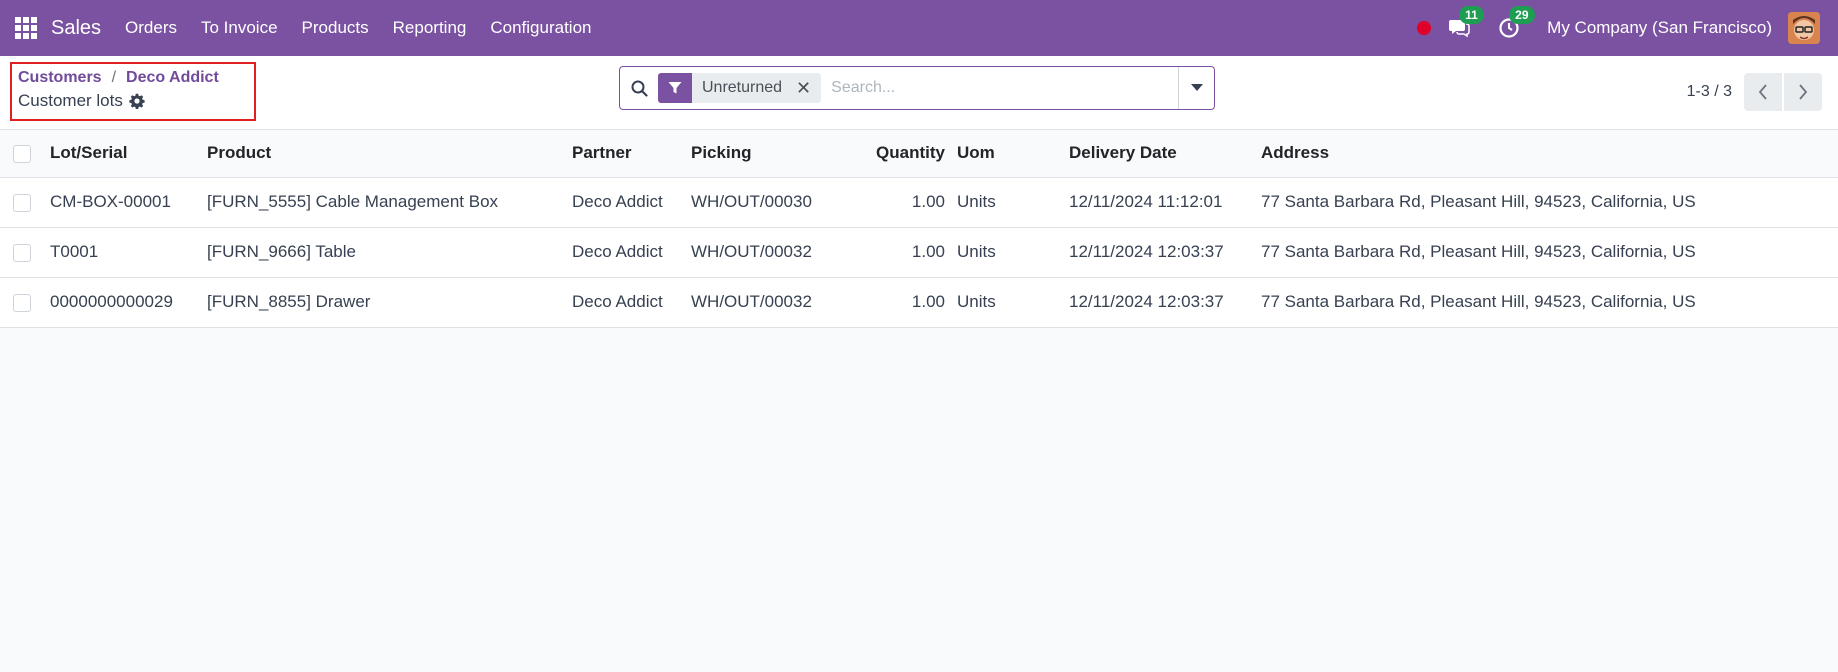 This screenshot has height=672, width=1838. I want to click on search-bar: Unreturned ✕, so click(917, 88).